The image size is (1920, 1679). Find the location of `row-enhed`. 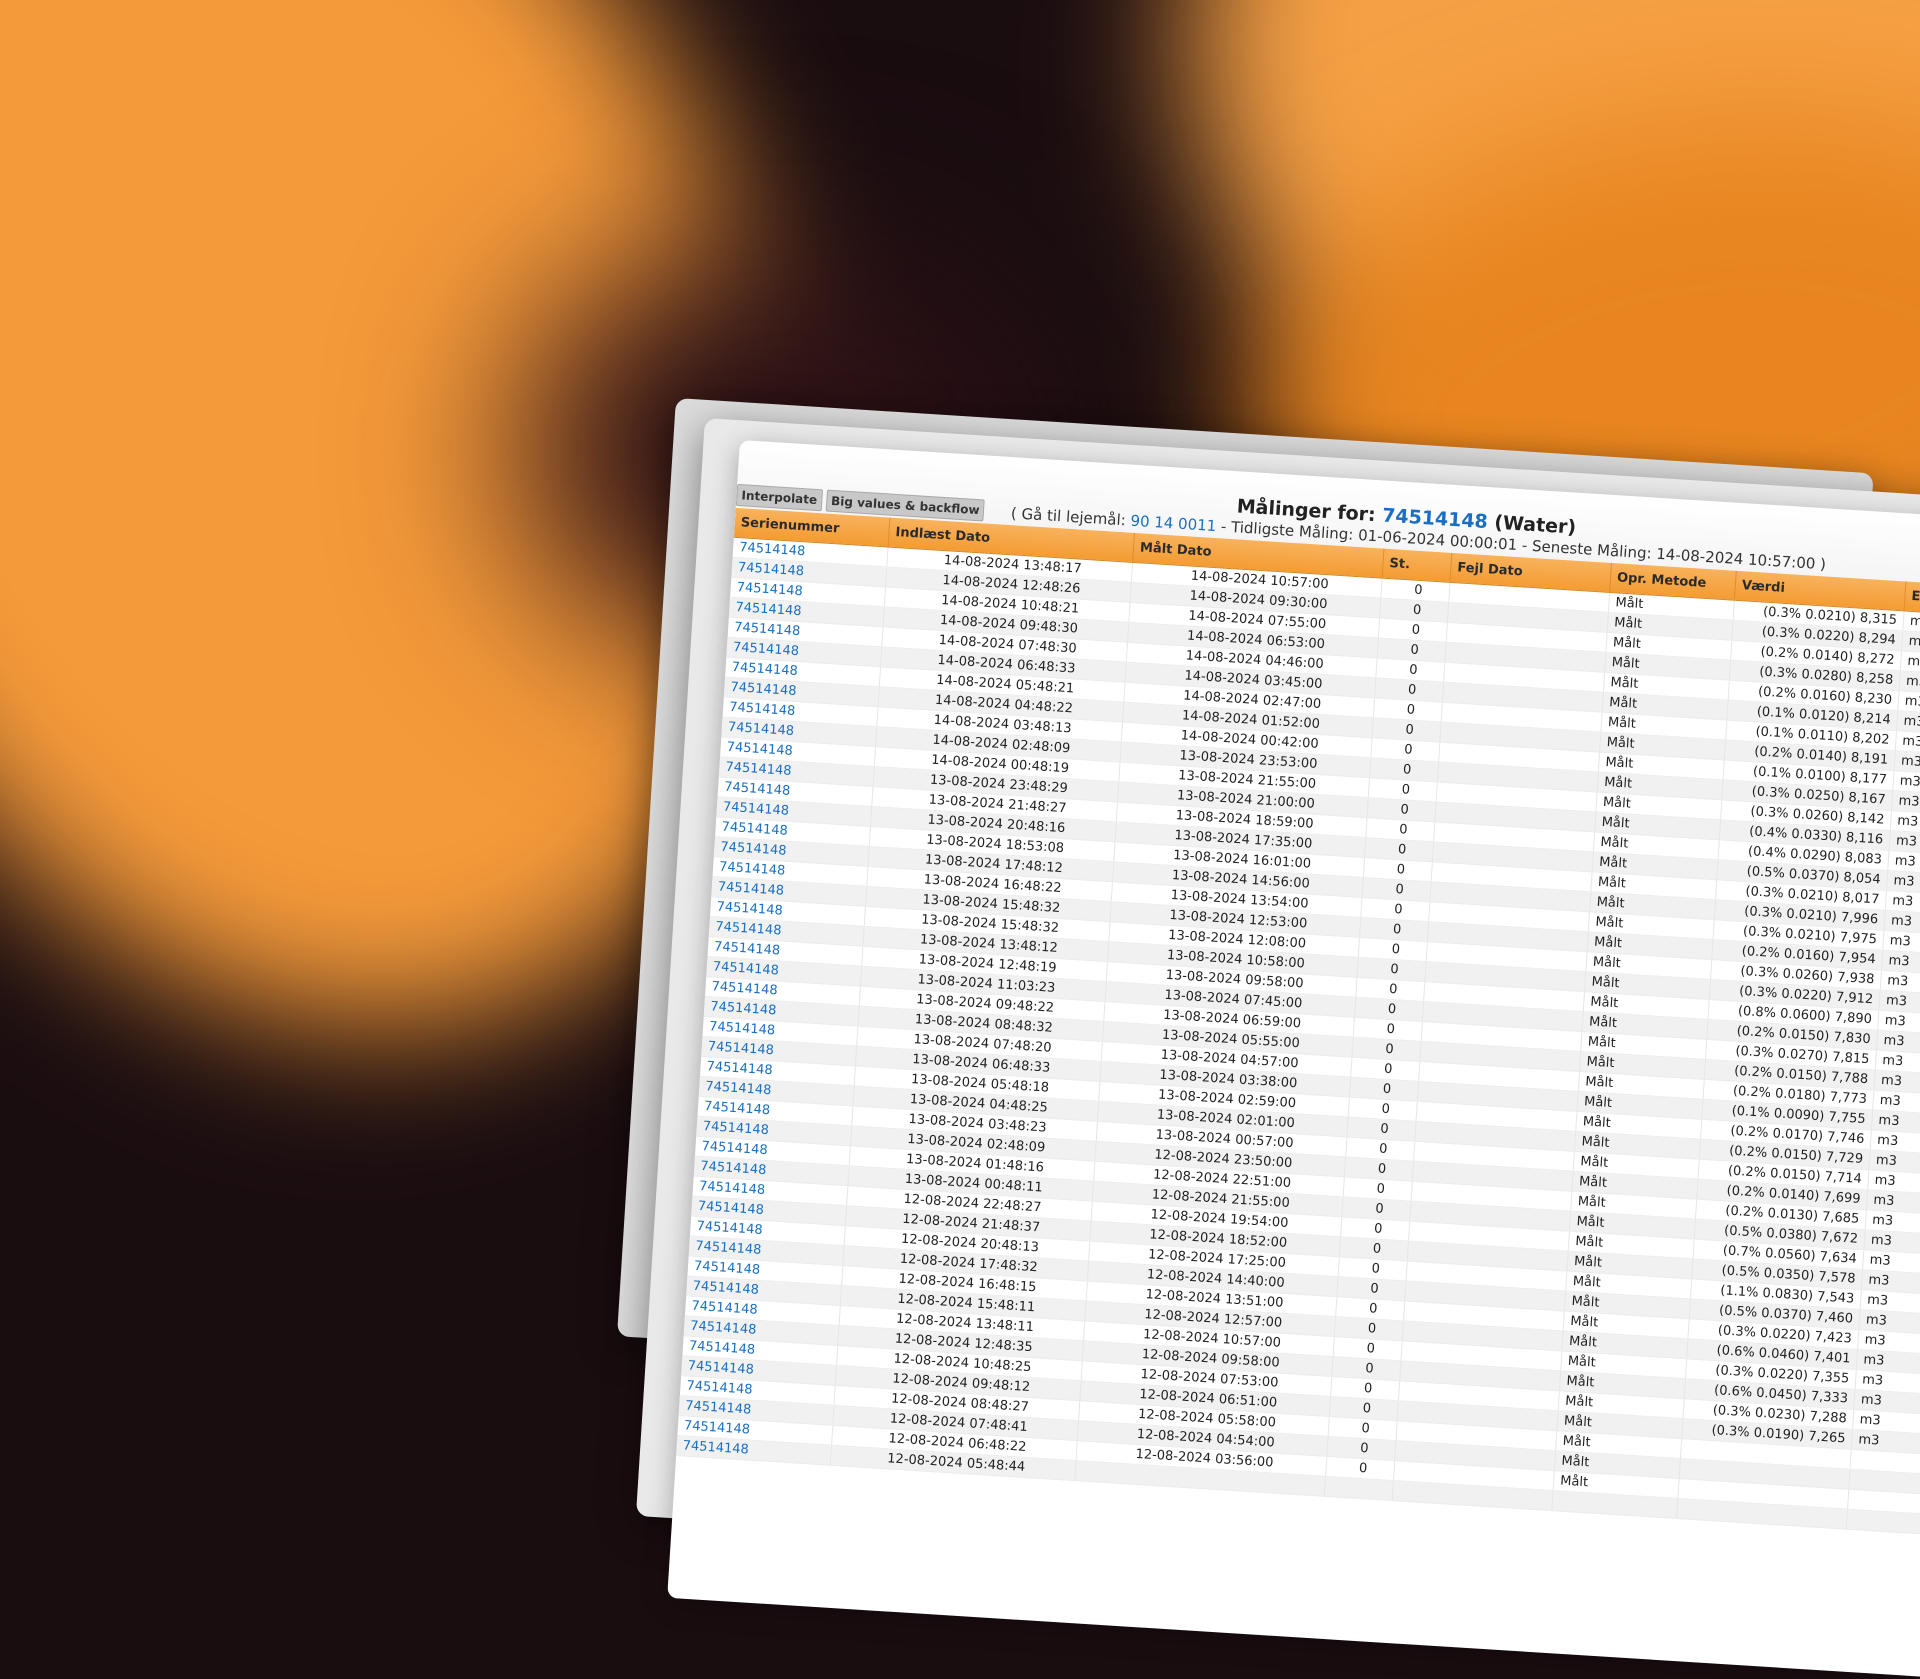

row-enhed is located at coordinates (1883, 1522).